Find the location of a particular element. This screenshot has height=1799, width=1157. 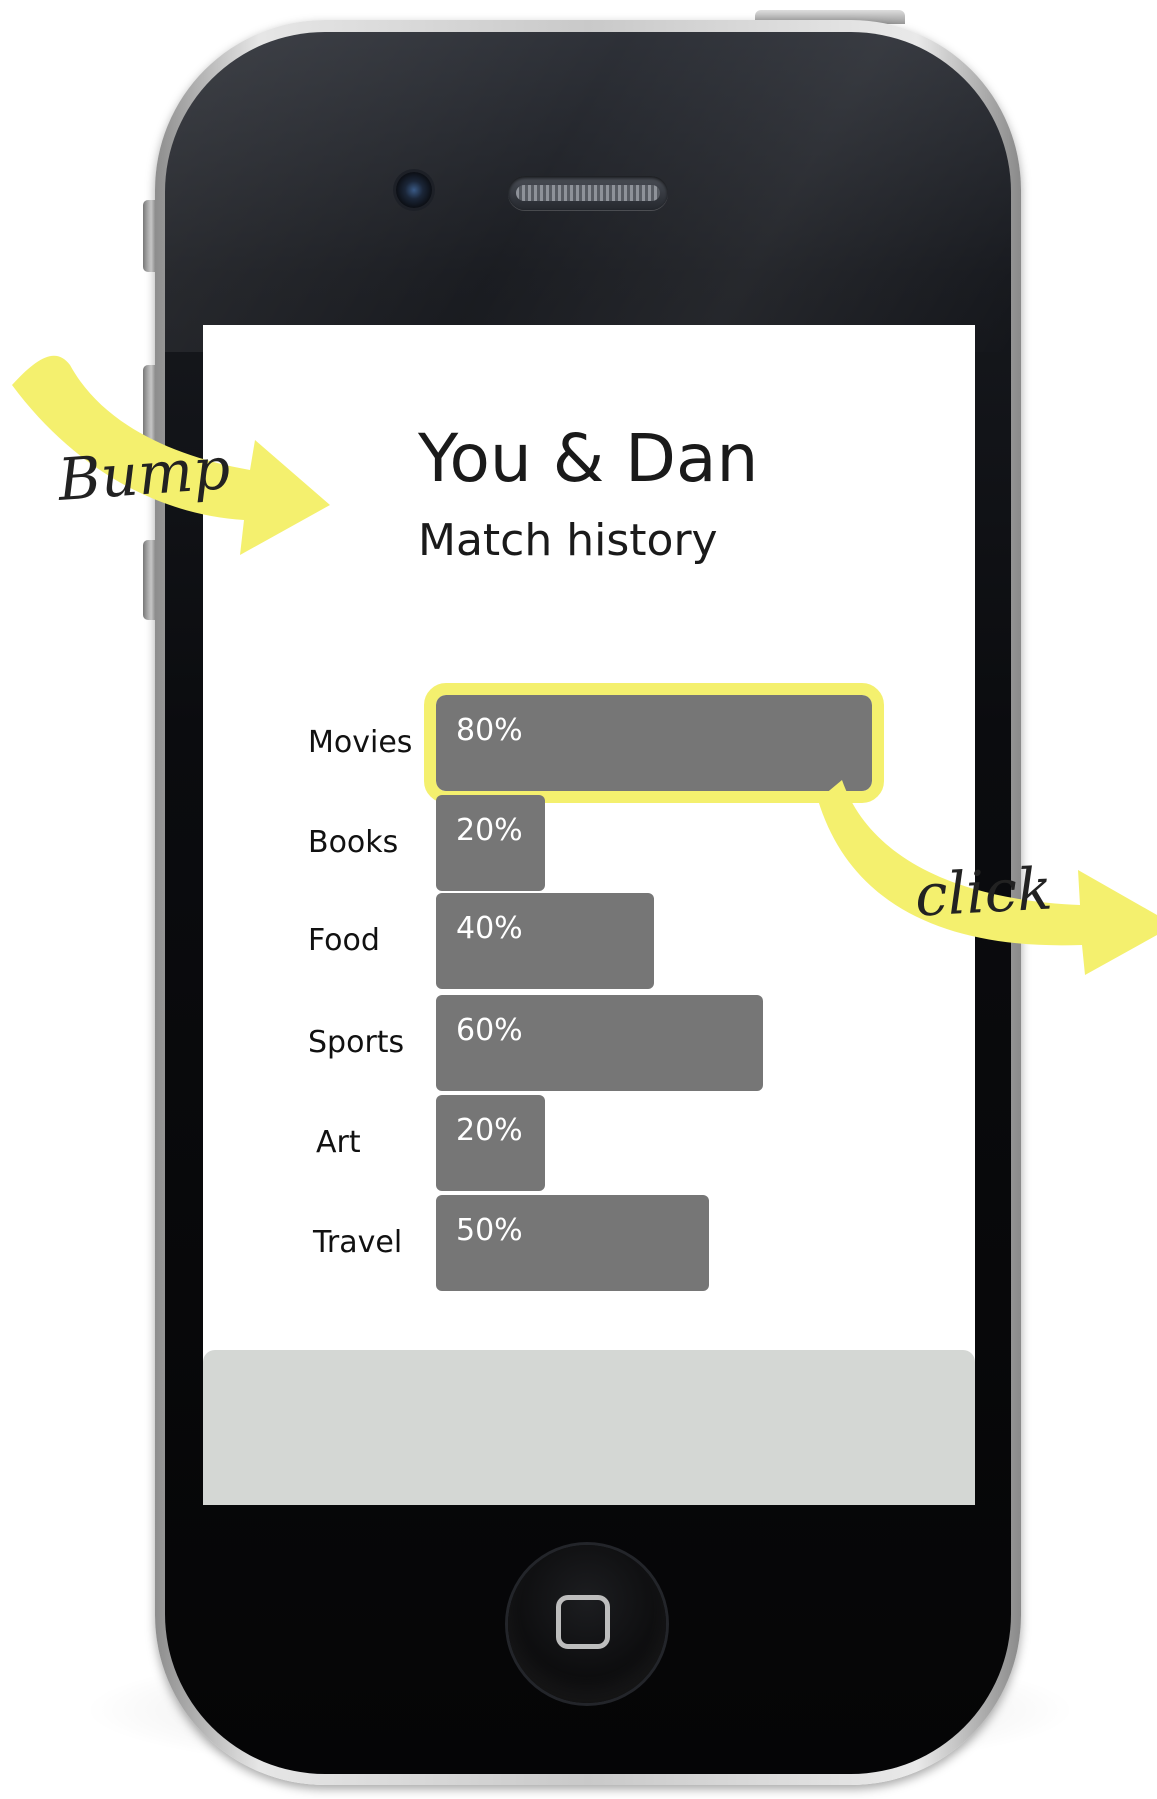

page-subtitle: Match history is located at coordinates (568, 540).